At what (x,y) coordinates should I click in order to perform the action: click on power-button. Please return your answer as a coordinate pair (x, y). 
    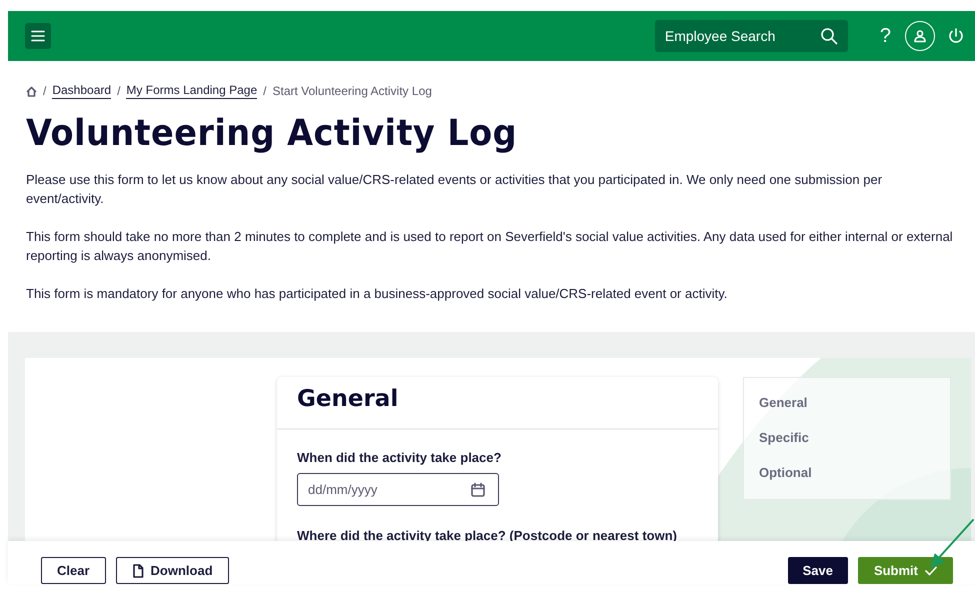
    Looking at the image, I should click on (956, 36).